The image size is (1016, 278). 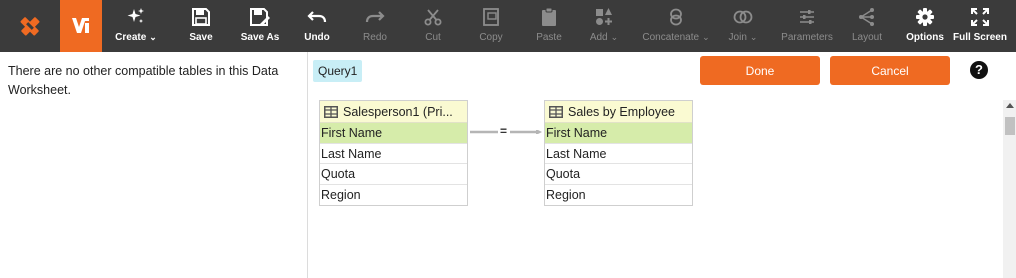 What do you see at coordinates (925, 37) in the screenshot?
I see `options-label: Options` at bounding box center [925, 37].